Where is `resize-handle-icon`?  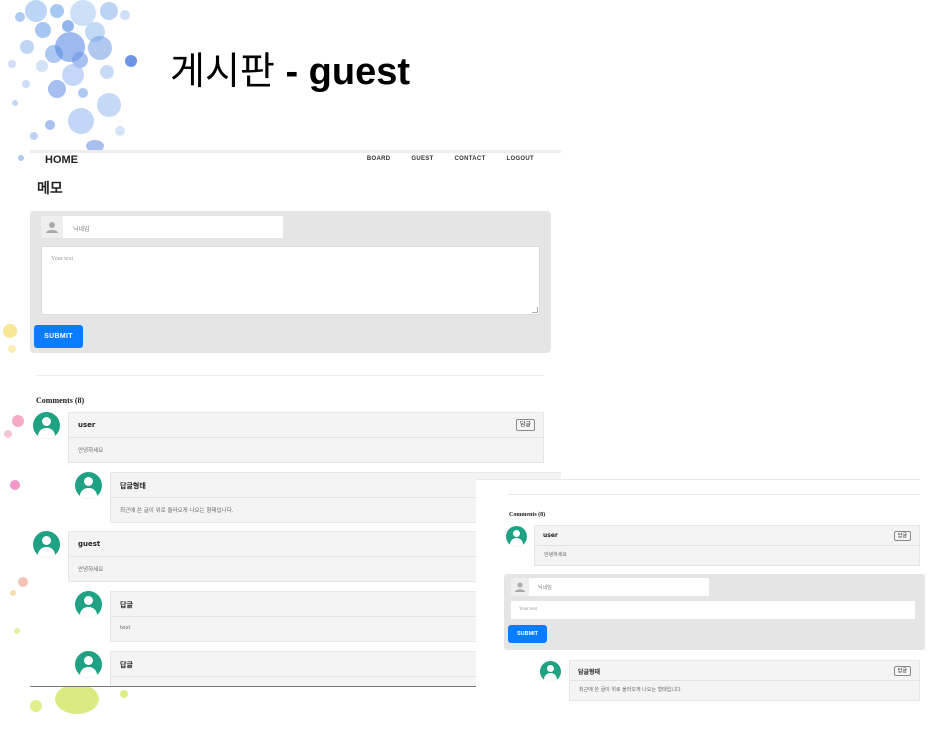 resize-handle-icon is located at coordinates (535, 310).